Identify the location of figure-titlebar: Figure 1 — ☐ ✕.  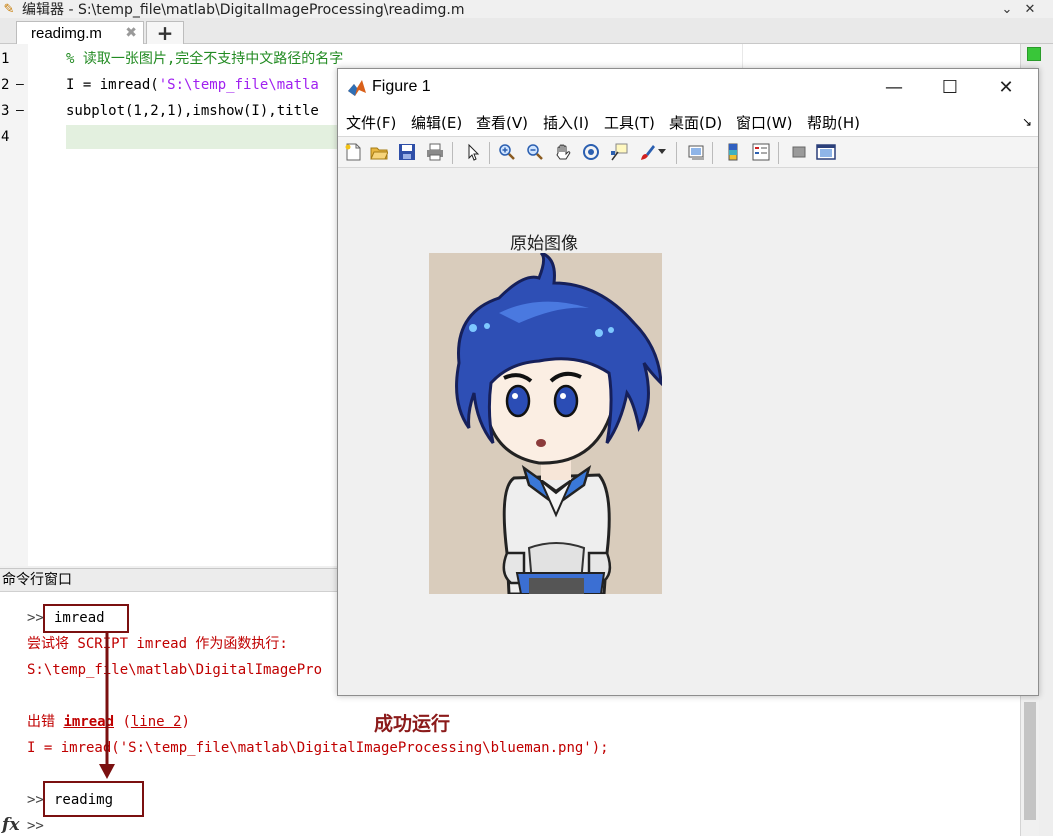
(688, 87).